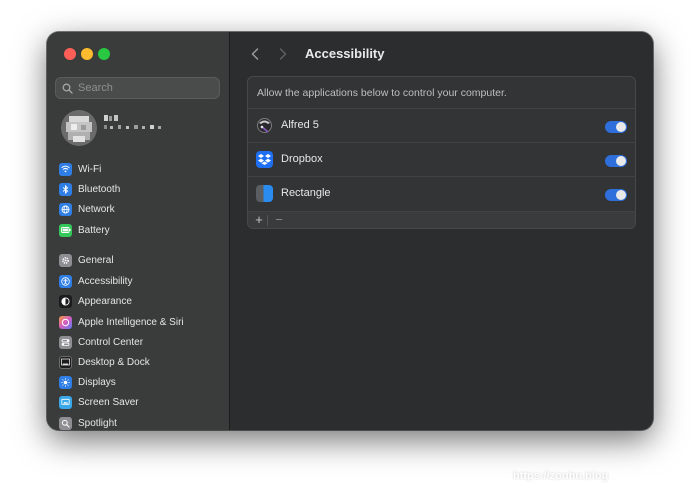 The height and width of the screenshot is (492, 700). Describe the element at coordinates (105, 301) in the screenshot. I see `sidebar-item-label: Appearance` at that location.